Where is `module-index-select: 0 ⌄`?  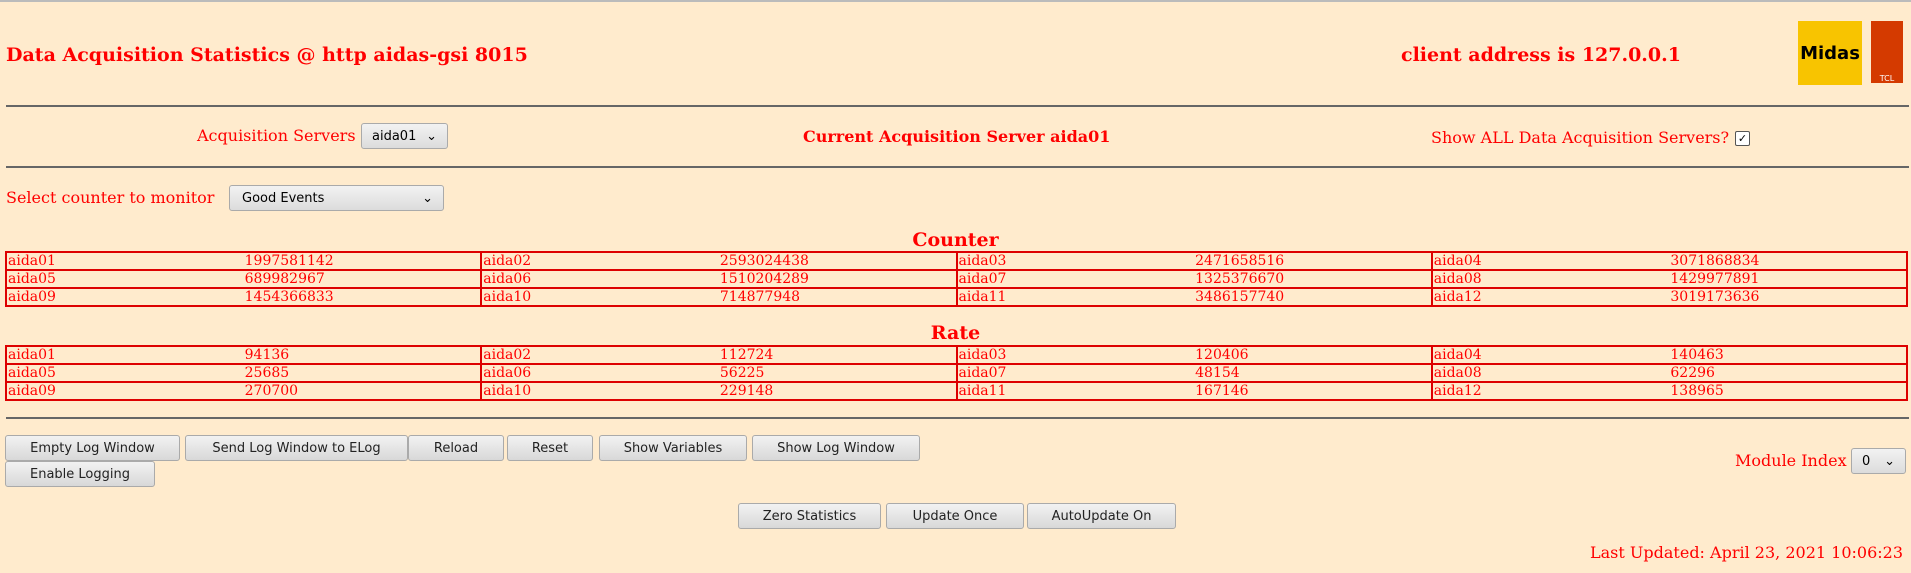 module-index-select: 0 ⌄ is located at coordinates (1878, 461).